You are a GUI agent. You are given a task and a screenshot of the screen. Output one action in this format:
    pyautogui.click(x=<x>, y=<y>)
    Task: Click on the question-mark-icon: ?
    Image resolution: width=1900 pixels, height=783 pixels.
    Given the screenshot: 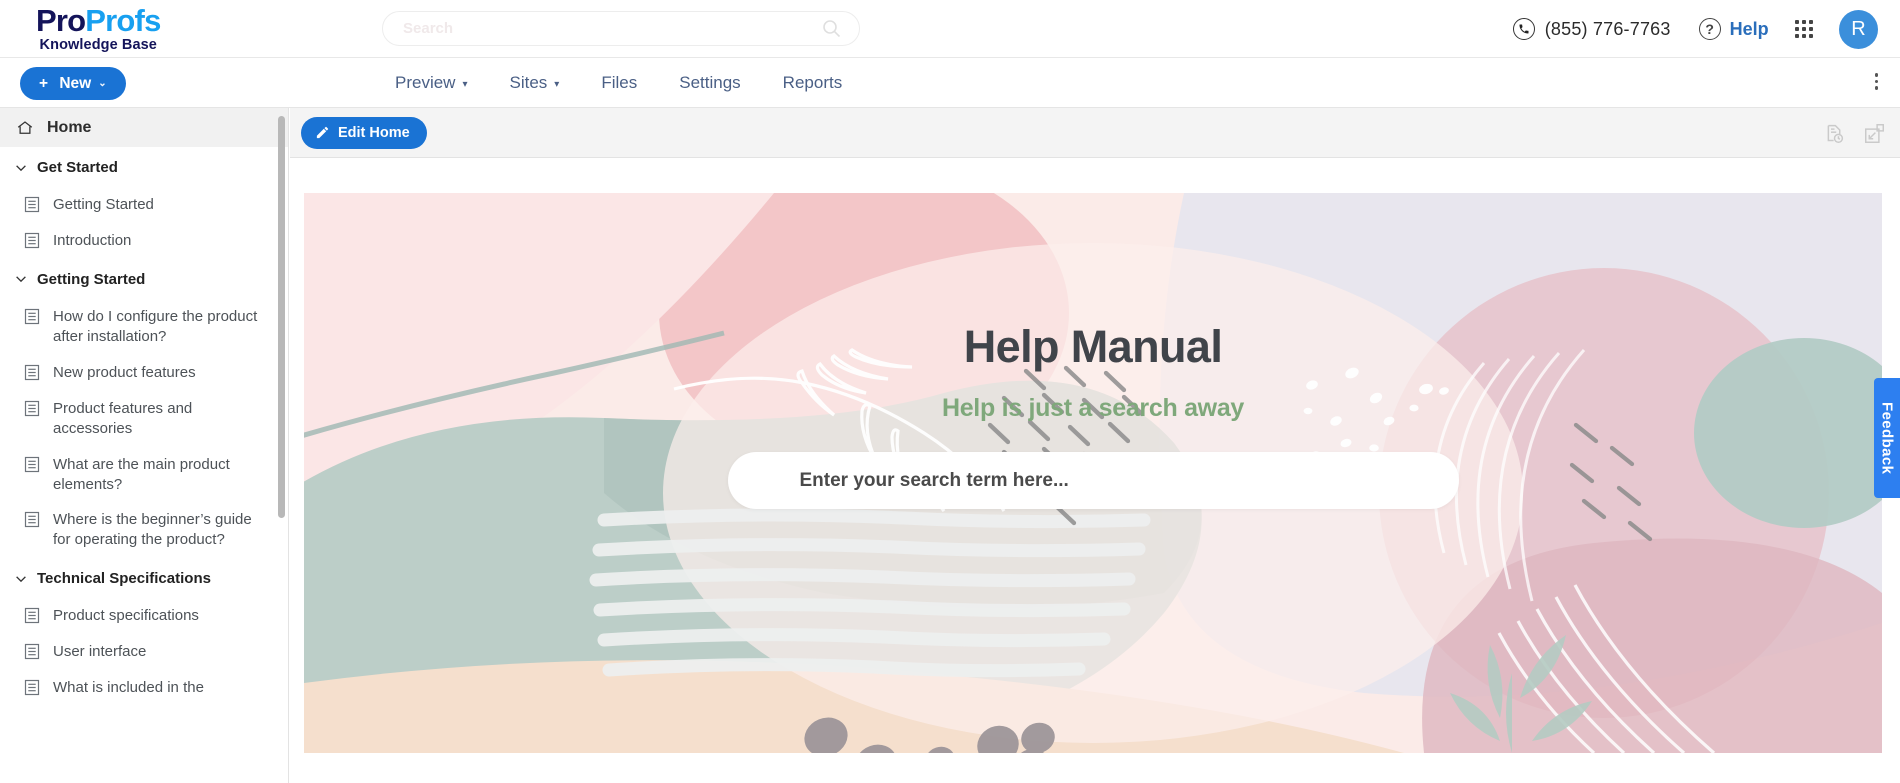 What is the action you would take?
    pyautogui.click(x=1709, y=29)
    